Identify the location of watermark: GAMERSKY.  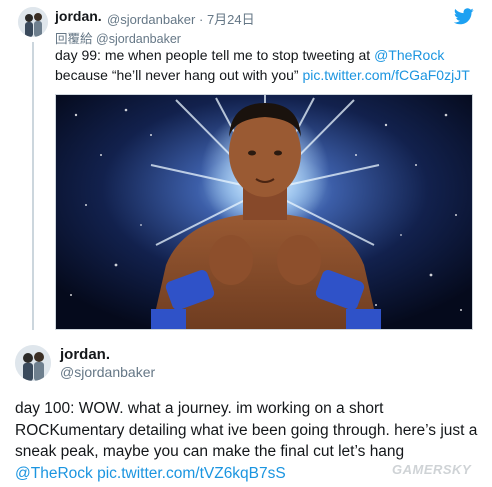
(432, 469).